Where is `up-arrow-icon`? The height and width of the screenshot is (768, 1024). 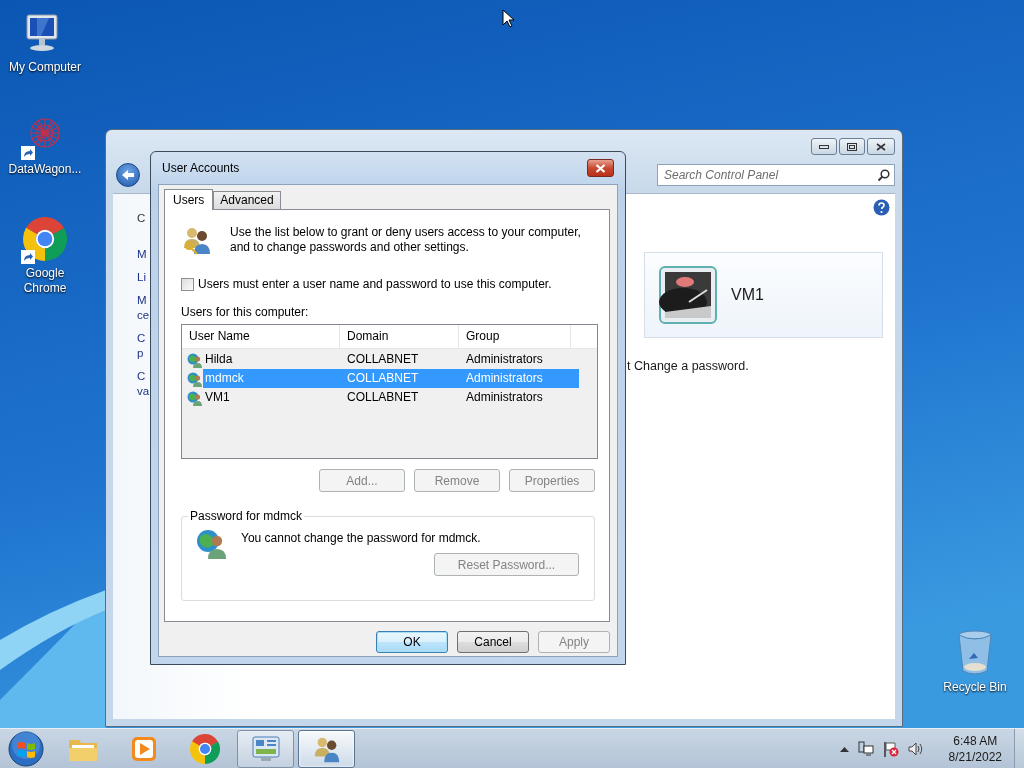
up-arrow-icon is located at coordinates (844, 748).